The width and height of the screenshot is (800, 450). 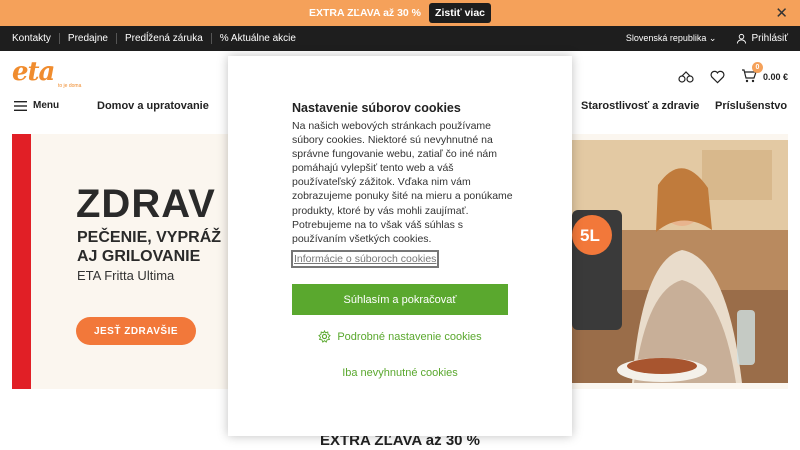 What do you see at coordinates (146, 204) in the screenshot?
I see `hero-headline: ZDRAV` at bounding box center [146, 204].